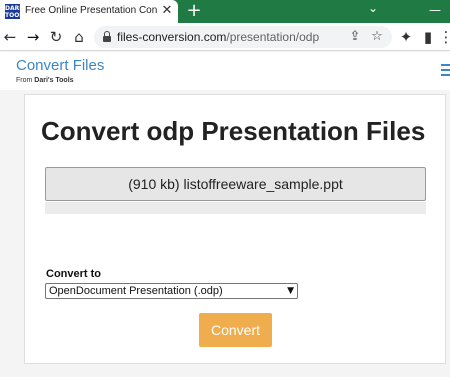  Describe the element at coordinates (445, 70) in the screenshot. I see `hamburger-menu-icon` at that location.